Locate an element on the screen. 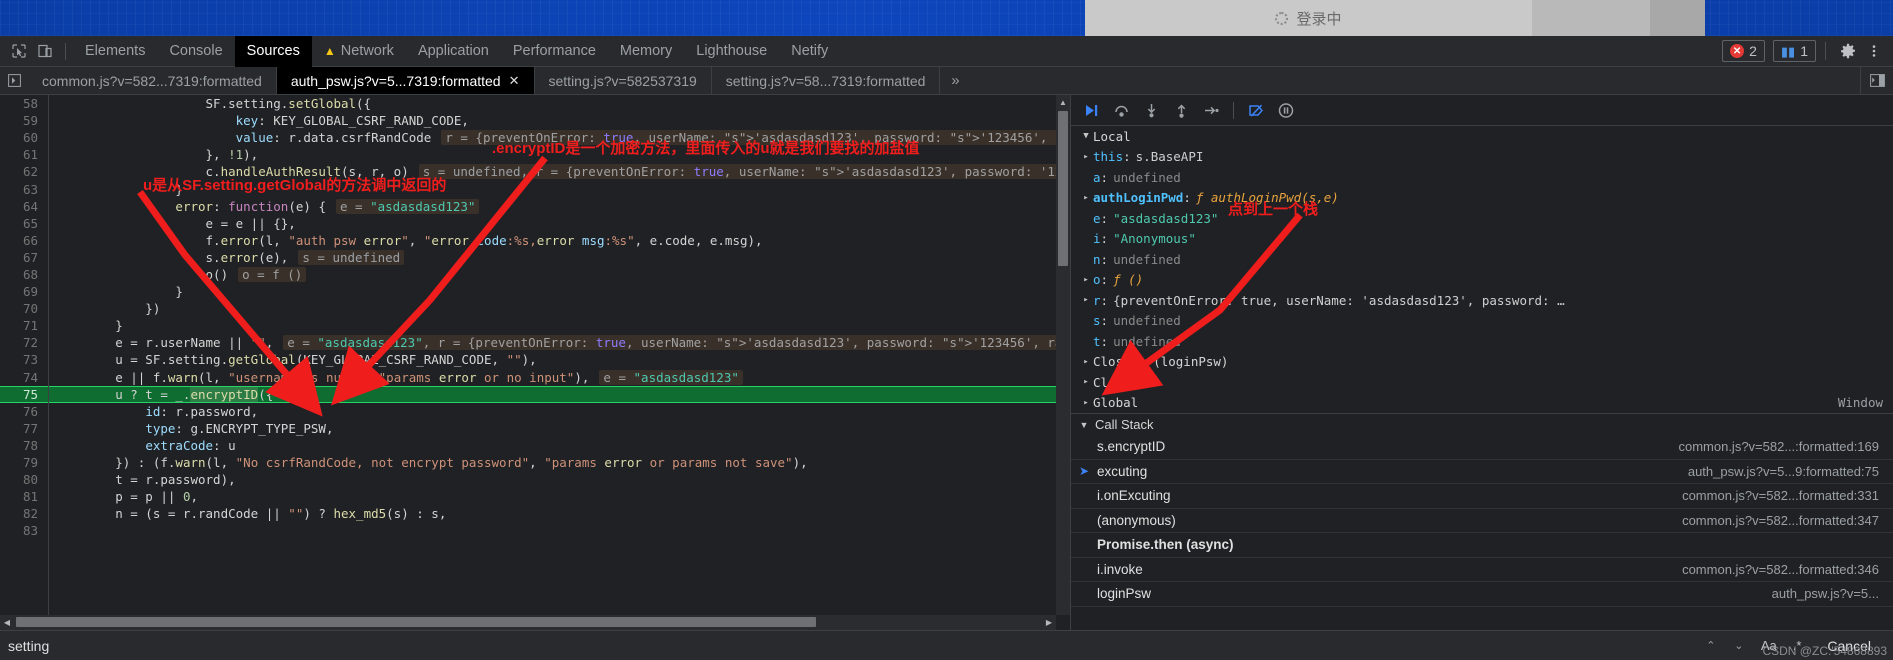 The width and height of the screenshot is (1893, 660). scope-variable-row: e: "asdasdasd123" is located at coordinates (1482, 218).